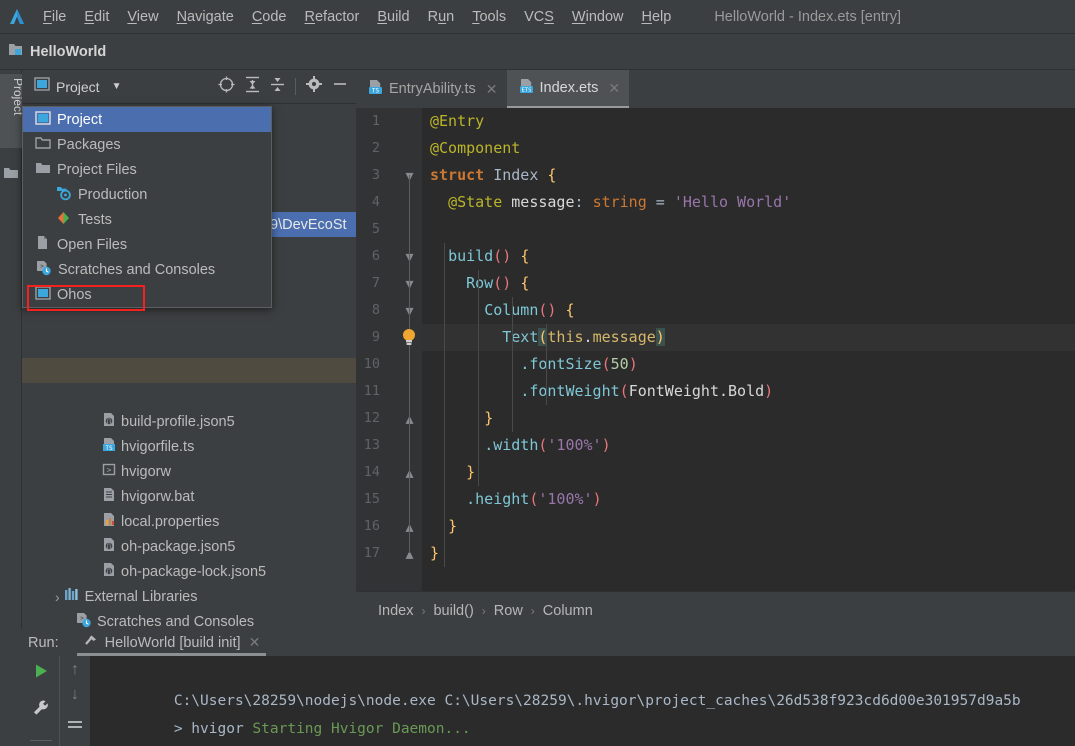 The height and width of the screenshot is (746, 1075). I want to click on list-item-label: hvigorw, so click(146, 471).